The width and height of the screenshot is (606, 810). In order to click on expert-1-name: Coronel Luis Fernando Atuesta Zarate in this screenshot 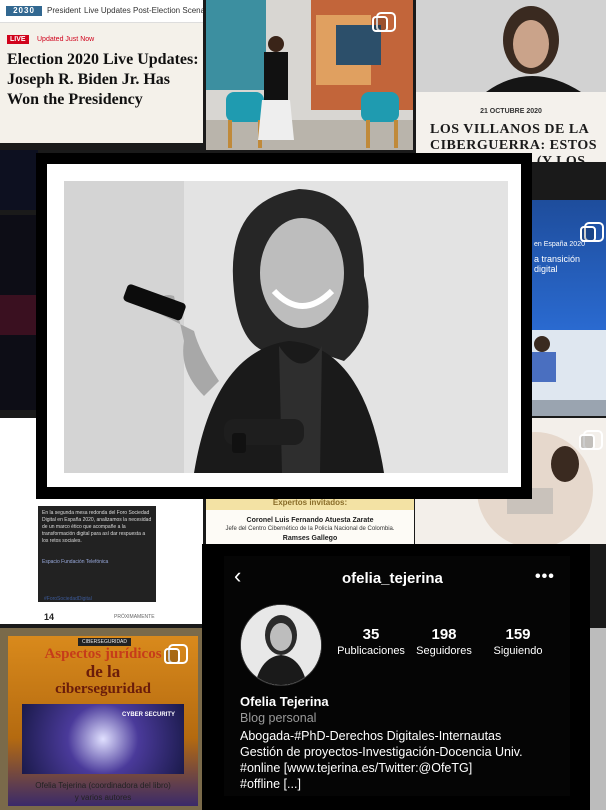, I will do `click(310, 520)`.